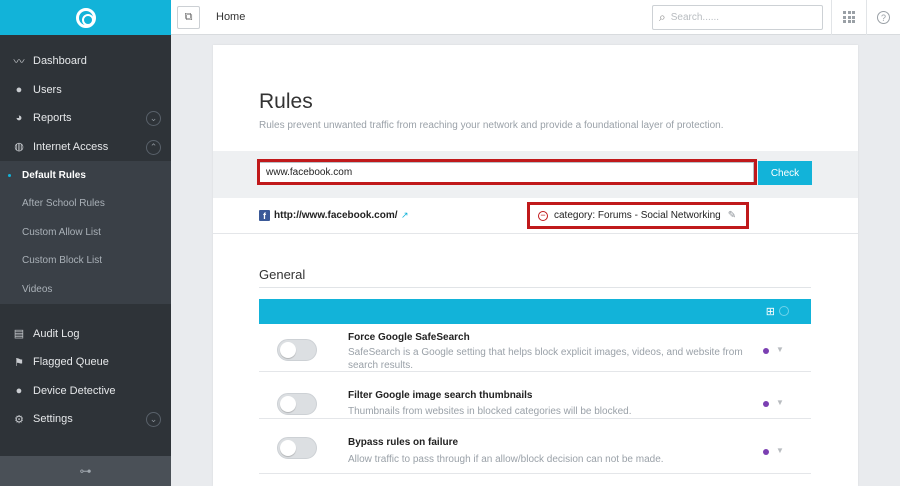 The image size is (900, 486). I want to click on sidebar-item-dashboard: 〰 Dashboard, so click(85, 61).